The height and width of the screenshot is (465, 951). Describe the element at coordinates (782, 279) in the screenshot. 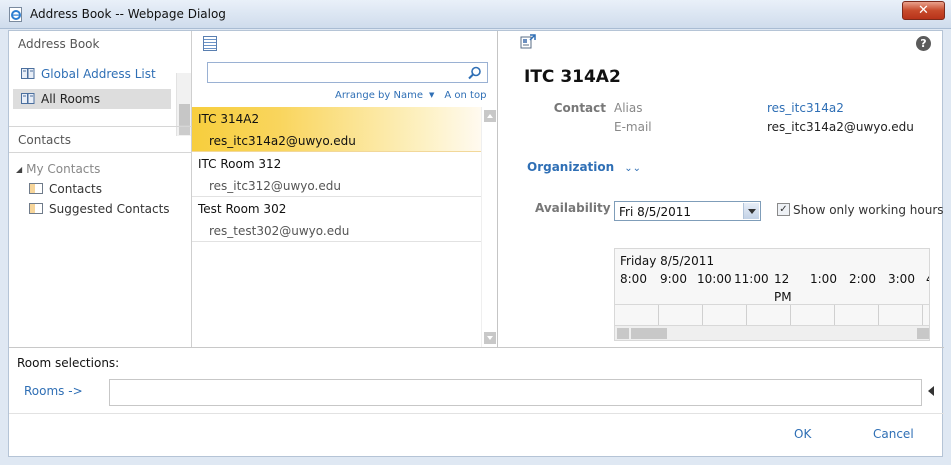

I see `hour-label: 12` at that location.